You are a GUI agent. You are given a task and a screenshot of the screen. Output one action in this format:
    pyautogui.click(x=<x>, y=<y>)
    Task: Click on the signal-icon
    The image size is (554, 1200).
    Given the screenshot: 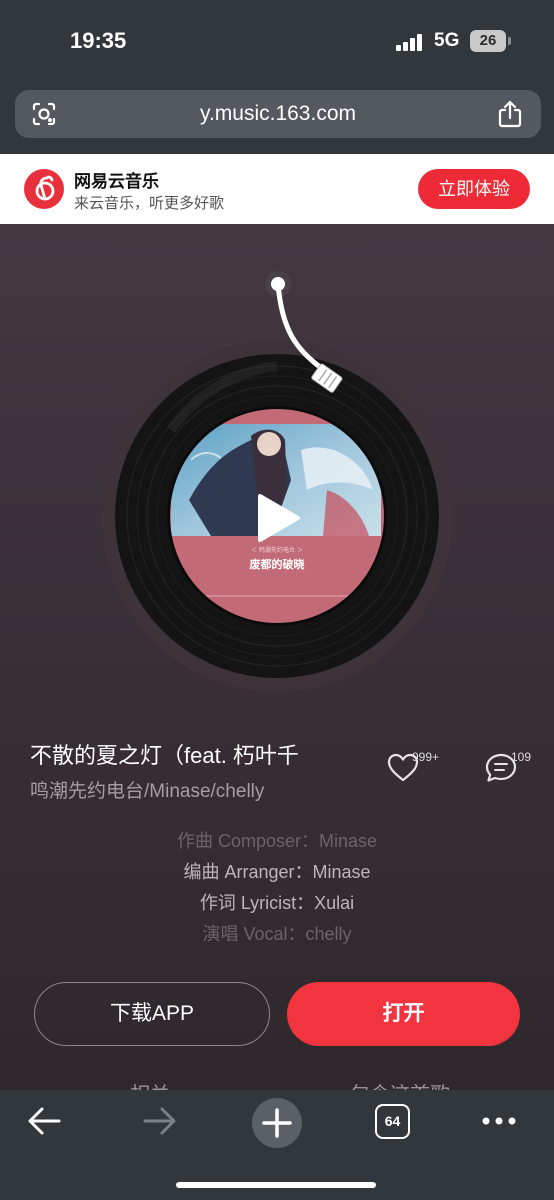 What is the action you would take?
    pyautogui.click(x=410, y=42)
    